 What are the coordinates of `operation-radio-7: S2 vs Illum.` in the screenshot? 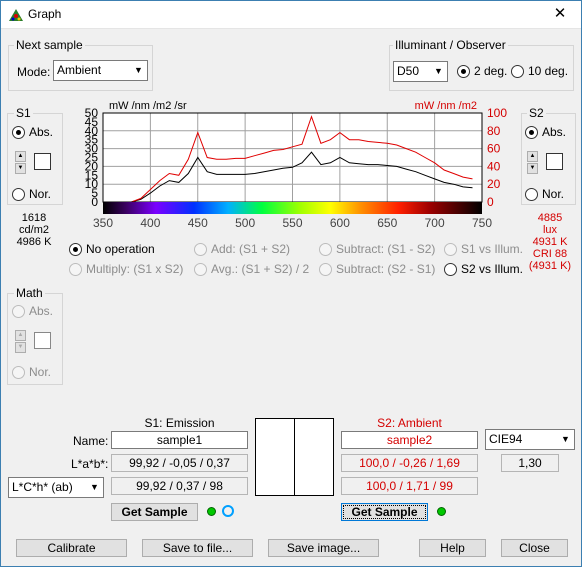 It's located at (483, 269).